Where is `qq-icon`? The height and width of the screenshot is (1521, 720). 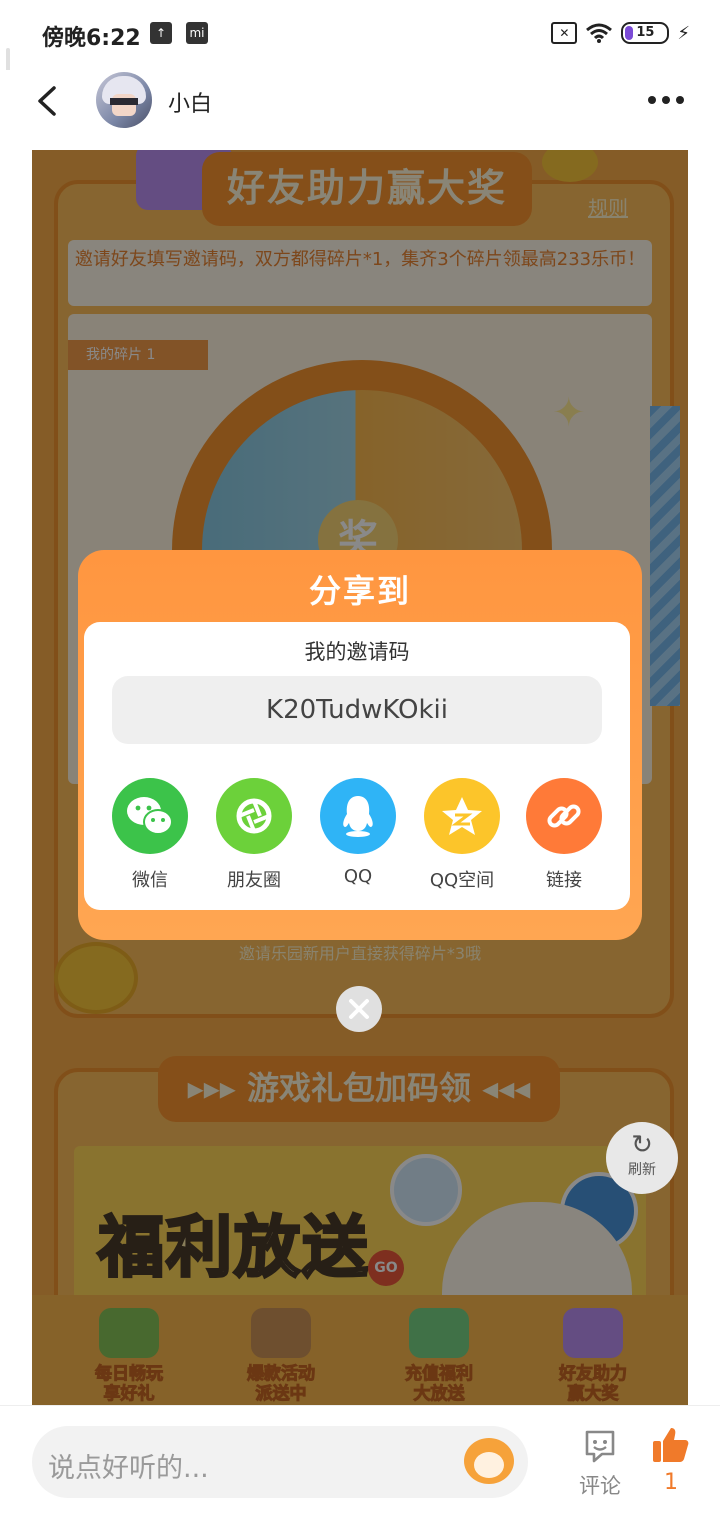 qq-icon is located at coordinates (358, 816).